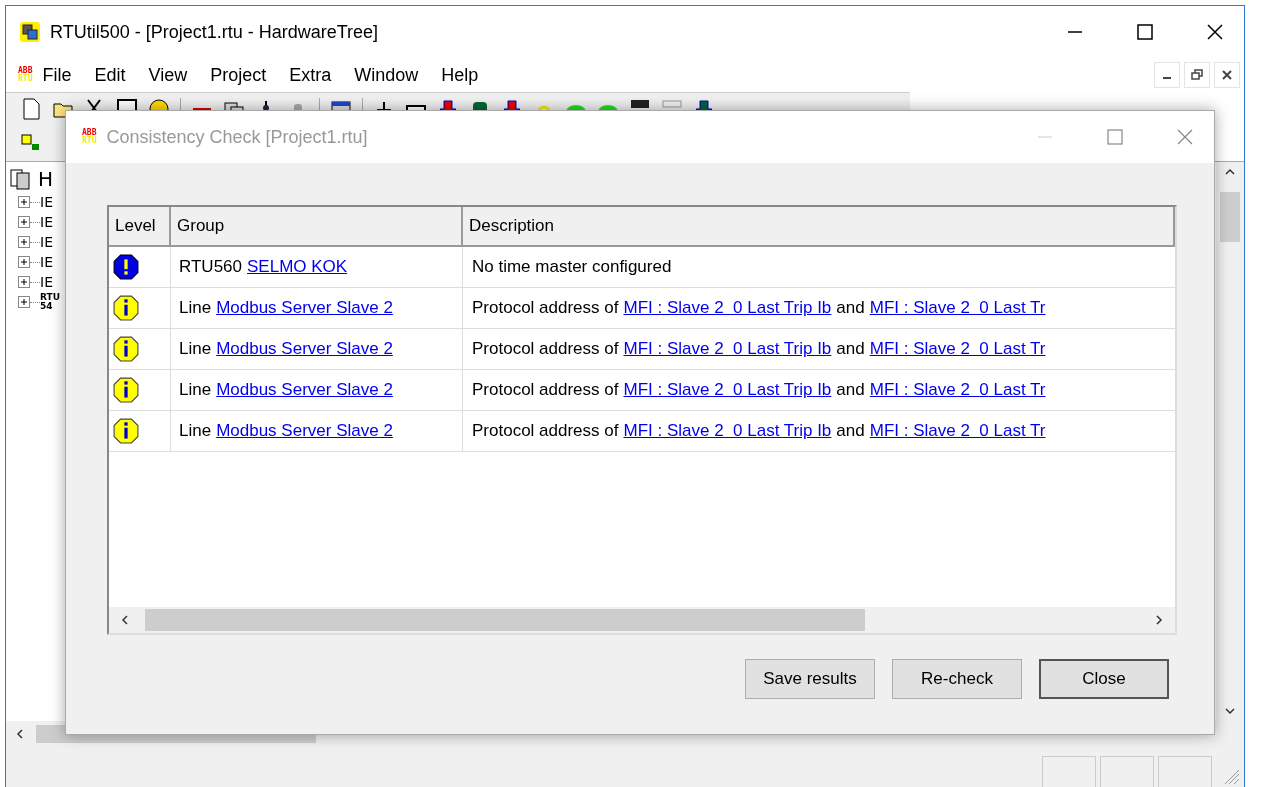  Describe the element at coordinates (46, 179) in the screenshot. I see `tree-title: H` at that location.